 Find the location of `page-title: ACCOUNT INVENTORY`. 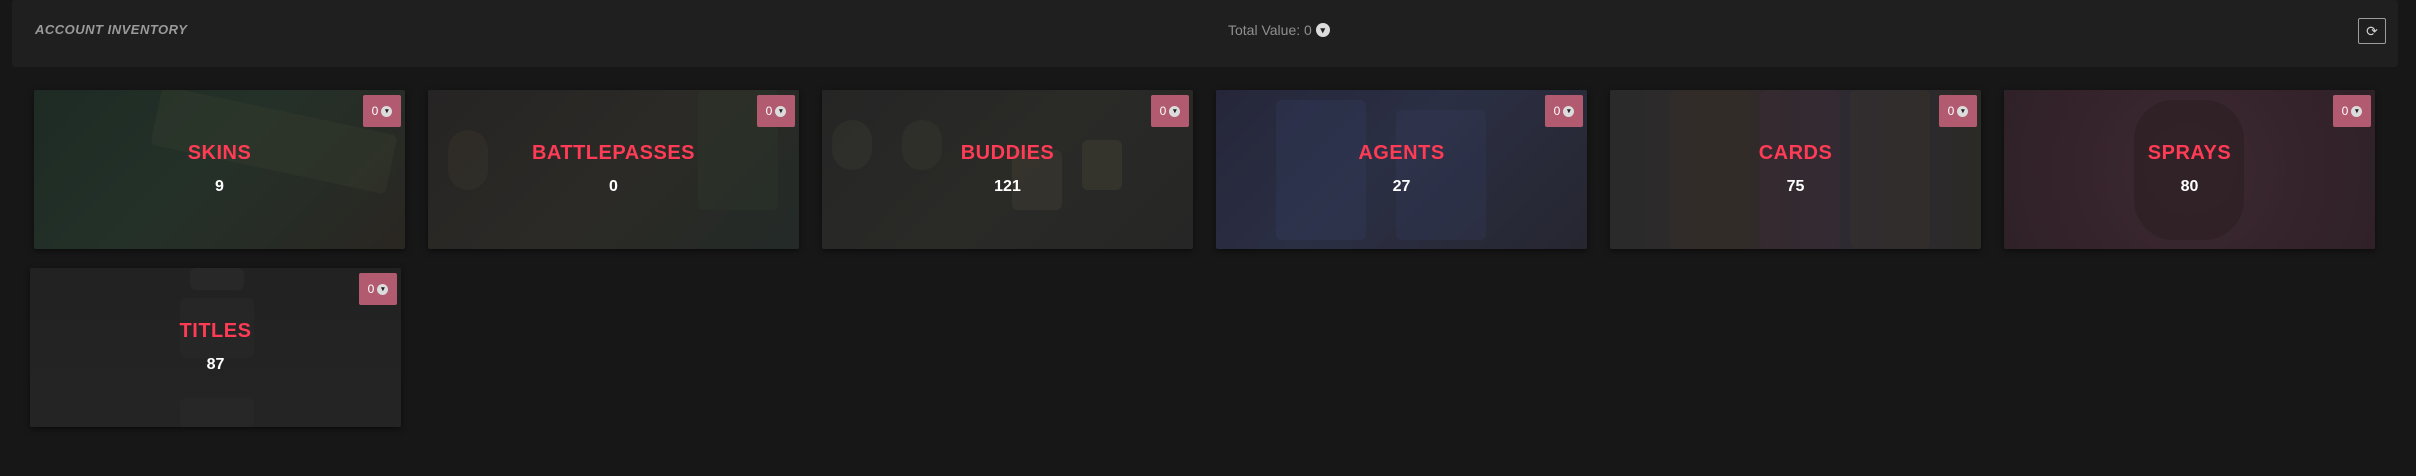

page-title: ACCOUNT INVENTORY is located at coordinates (111, 29).